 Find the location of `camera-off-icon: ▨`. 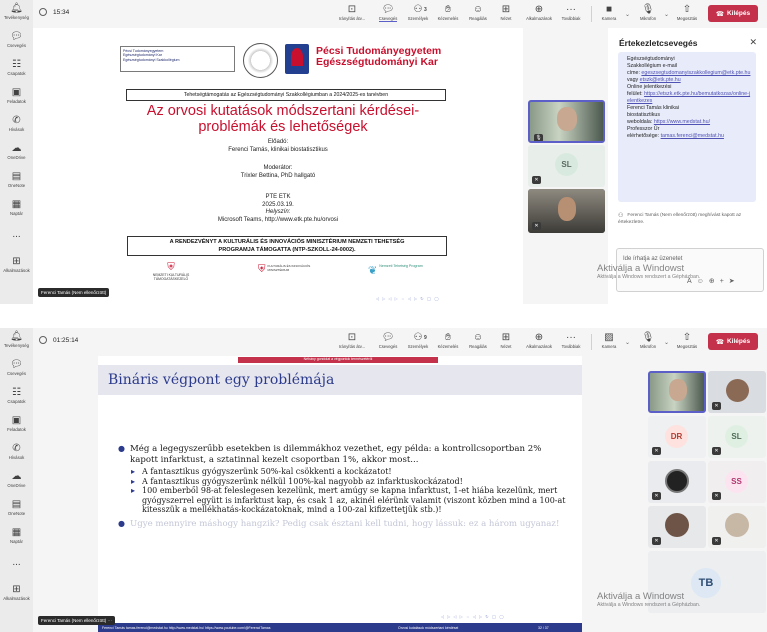

camera-off-icon: ▨ is located at coordinates (609, 337).